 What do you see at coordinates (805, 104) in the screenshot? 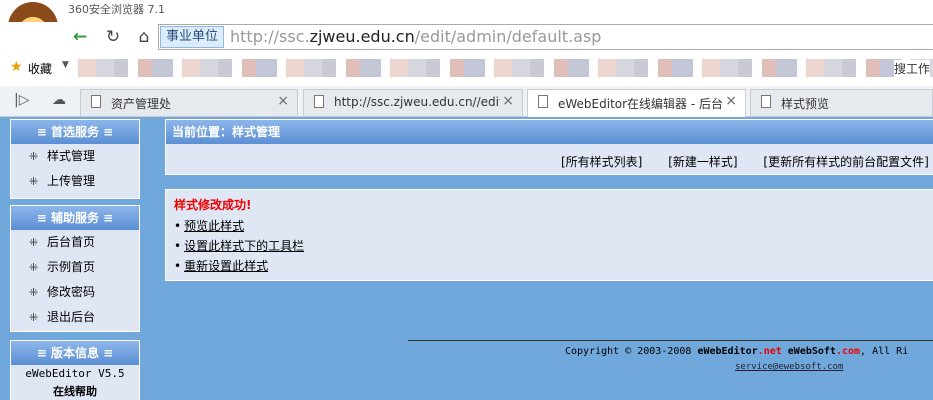
I see `tab-label: 样式预览` at bounding box center [805, 104].